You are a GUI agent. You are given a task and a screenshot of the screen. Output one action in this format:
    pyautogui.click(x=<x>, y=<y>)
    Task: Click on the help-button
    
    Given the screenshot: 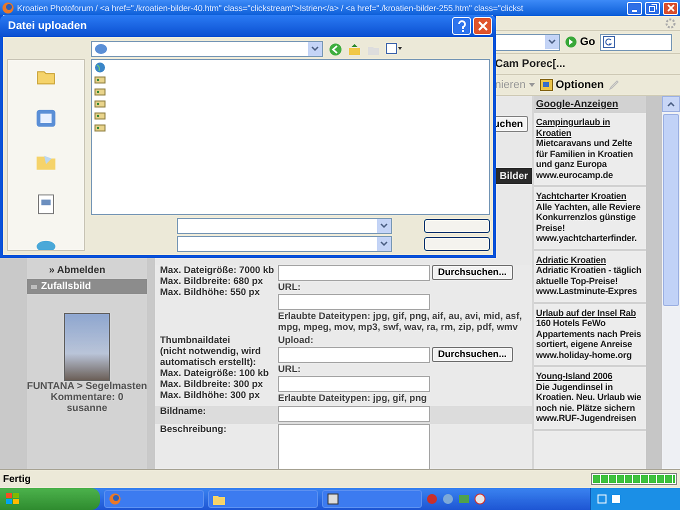 What is the action you would take?
    pyautogui.click(x=461, y=26)
    